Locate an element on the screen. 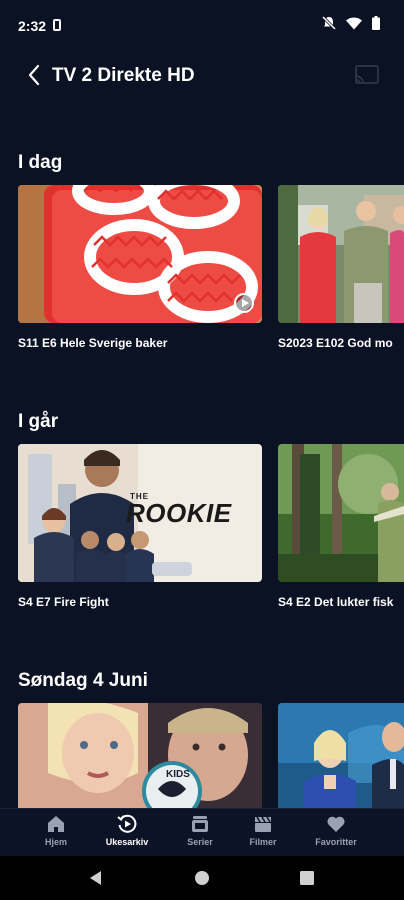  clapper-icon is located at coordinates (263, 824).